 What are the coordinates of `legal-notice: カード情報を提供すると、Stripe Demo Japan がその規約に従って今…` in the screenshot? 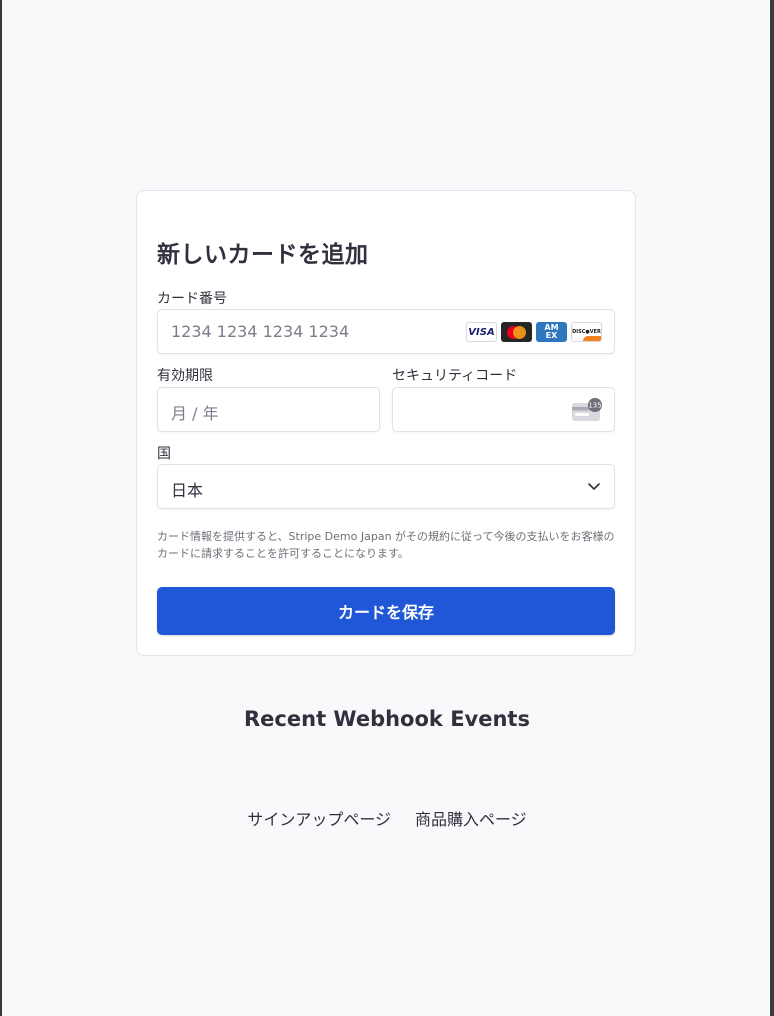 It's located at (386, 545).